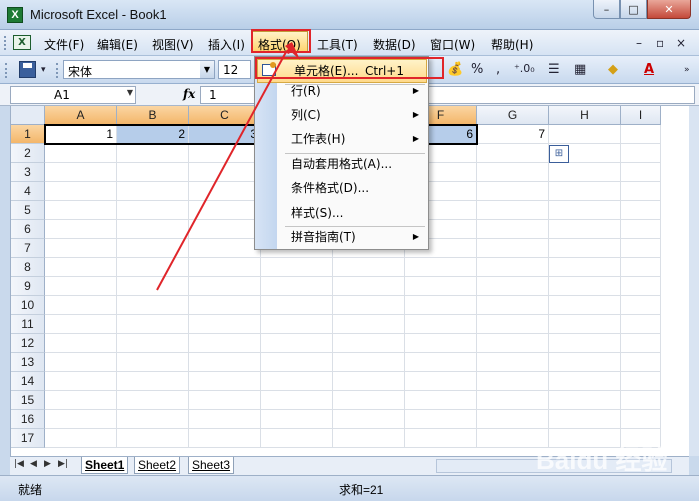 The width and height of the screenshot is (699, 501). Describe the element at coordinates (369, 324) in the screenshot. I see `cell-e11` at that location.